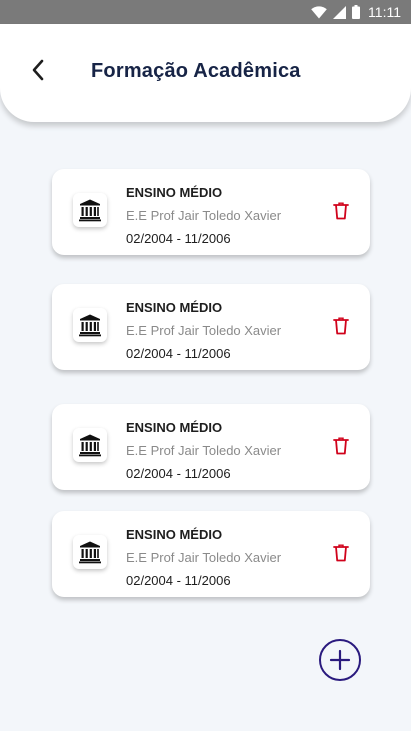 The width and height of the screenshot is (411, 731). What do you see at coordinates (340, 12) in the screenshot?
I see `signal-icon` at bounding box center [340, 12].